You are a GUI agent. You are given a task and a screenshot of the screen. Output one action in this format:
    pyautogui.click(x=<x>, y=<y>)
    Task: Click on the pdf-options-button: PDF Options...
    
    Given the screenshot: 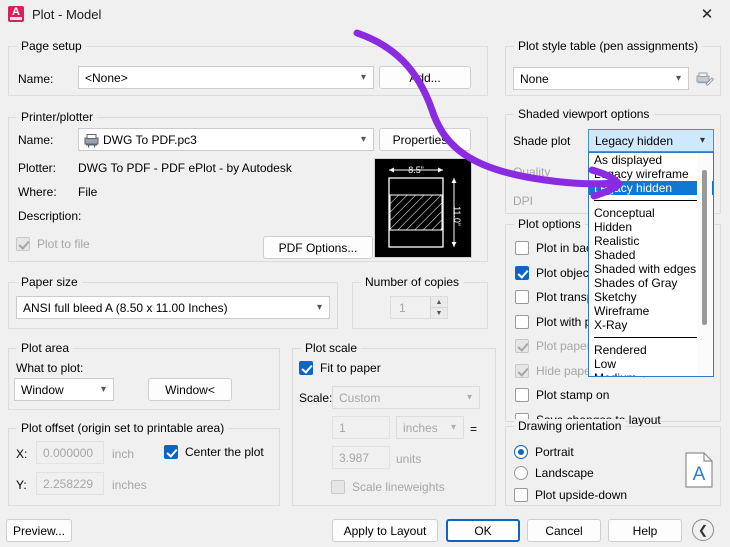 What is the action you would take?
    pyautogui.click(x=318, y=247)
    